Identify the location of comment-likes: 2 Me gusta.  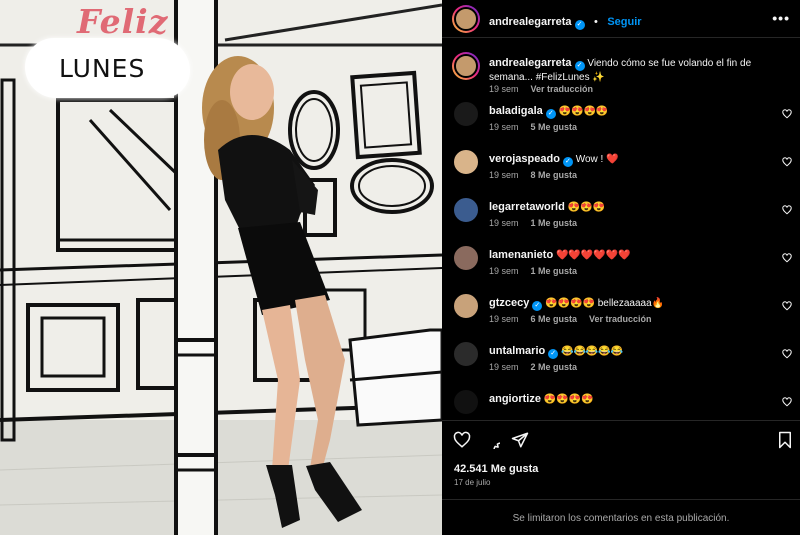
(554, 367).